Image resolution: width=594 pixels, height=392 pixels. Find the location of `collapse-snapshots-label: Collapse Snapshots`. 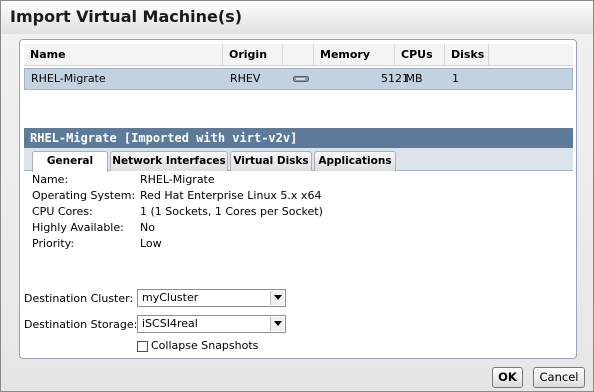

collapse-snapshots-label: Collapse Snapshots is located at coordinates (204, 345).